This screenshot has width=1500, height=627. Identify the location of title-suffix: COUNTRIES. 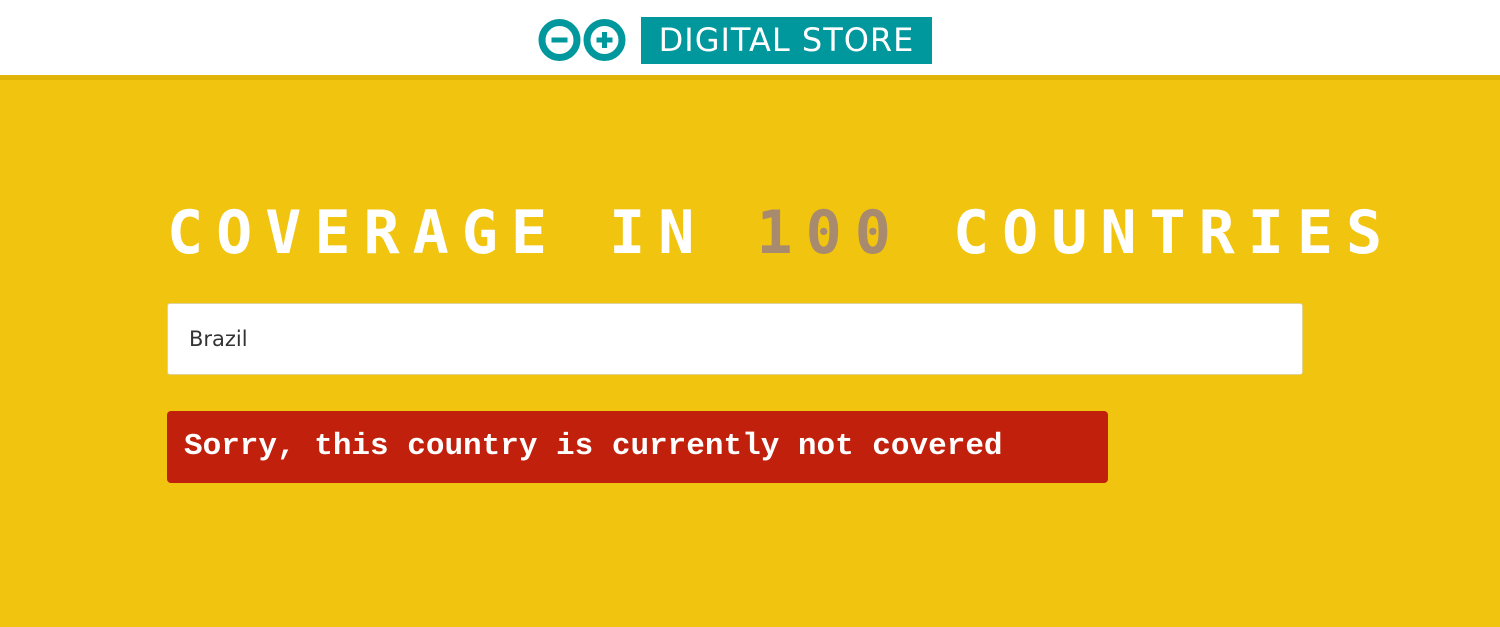
(1174, 233).